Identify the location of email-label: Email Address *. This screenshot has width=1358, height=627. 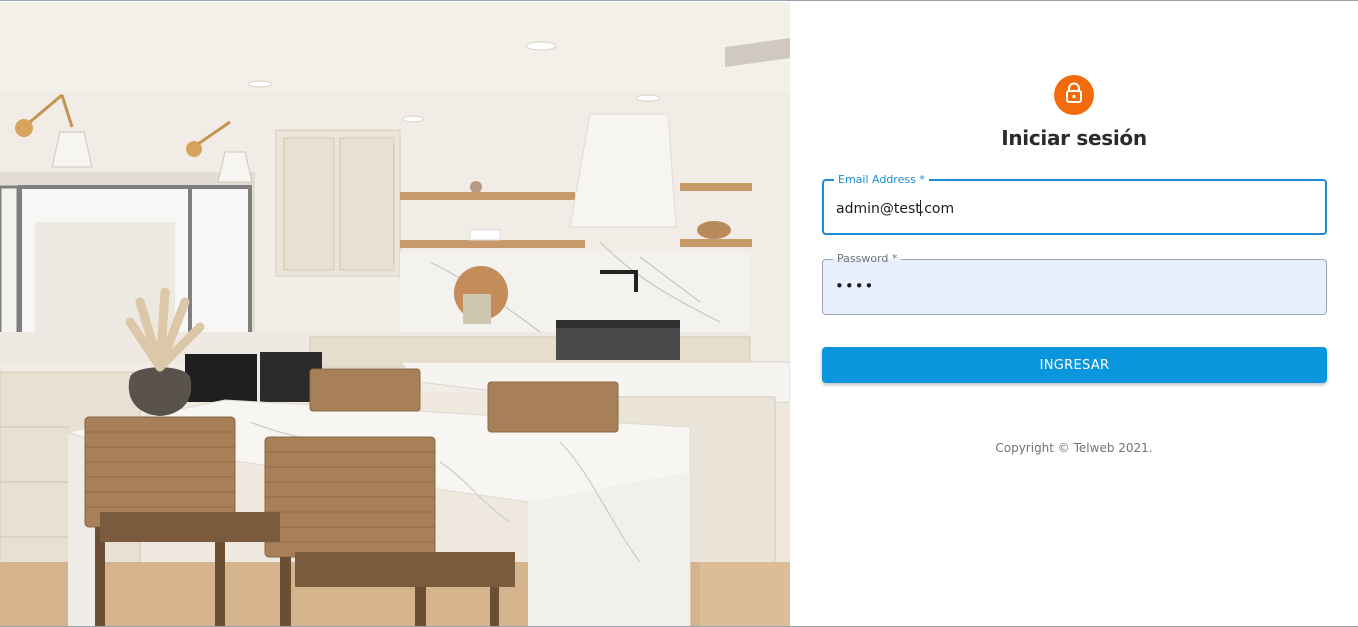
(881, 180).